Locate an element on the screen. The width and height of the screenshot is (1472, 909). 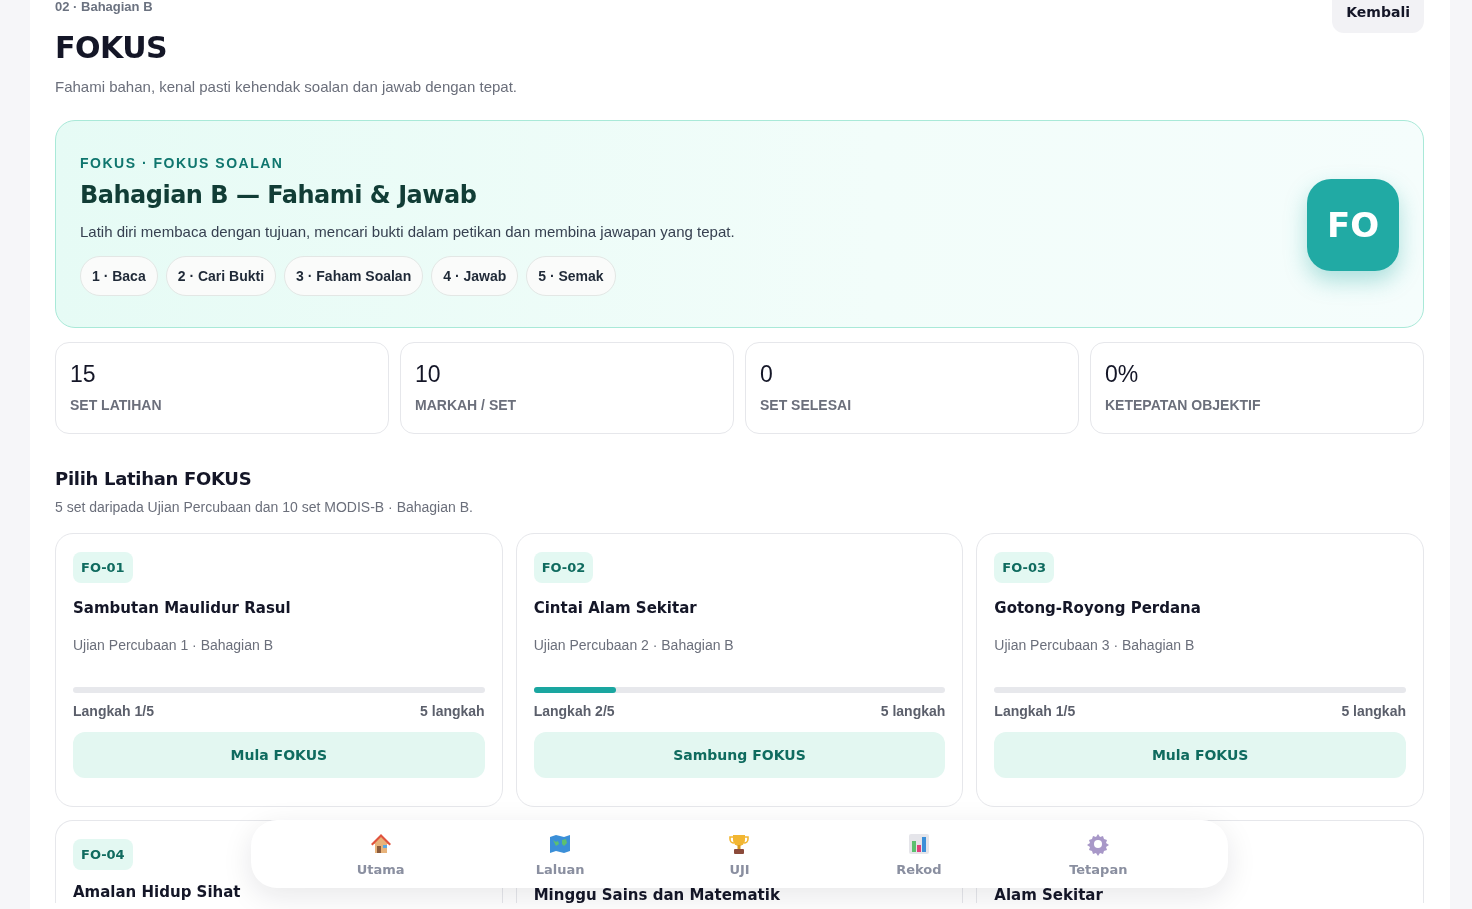
stat-value: 0 is located at coordinates (767, 374).